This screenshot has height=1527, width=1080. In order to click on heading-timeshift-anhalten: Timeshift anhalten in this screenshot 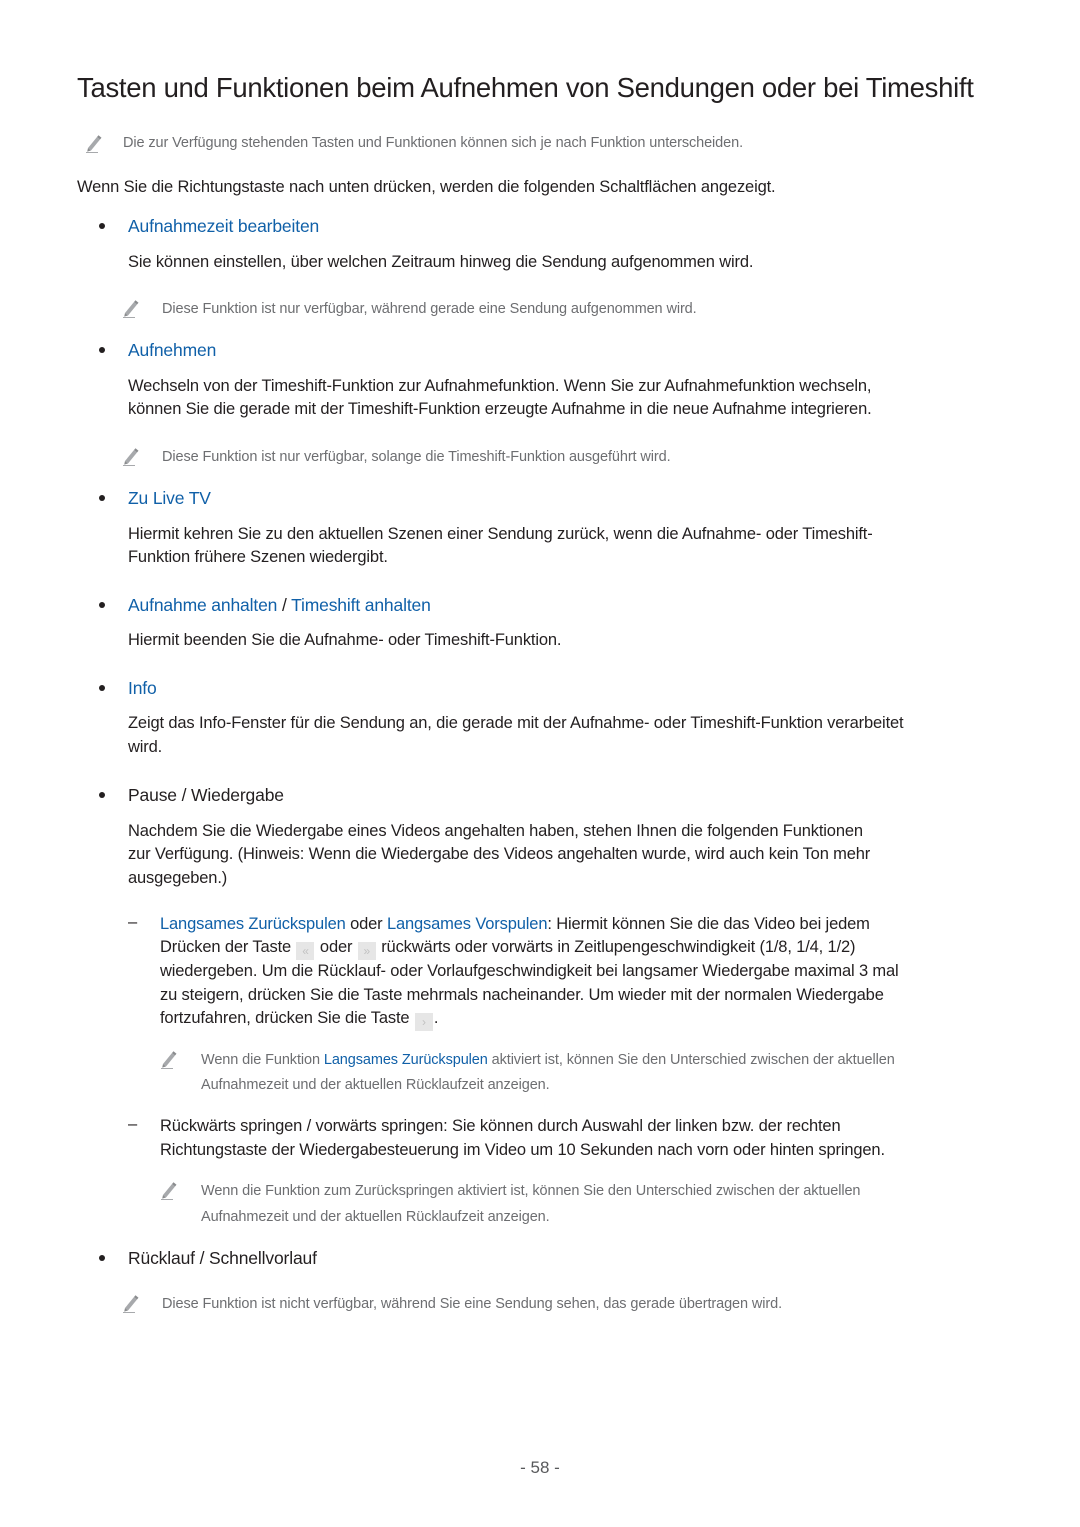, I will do `click(361, 605)`.